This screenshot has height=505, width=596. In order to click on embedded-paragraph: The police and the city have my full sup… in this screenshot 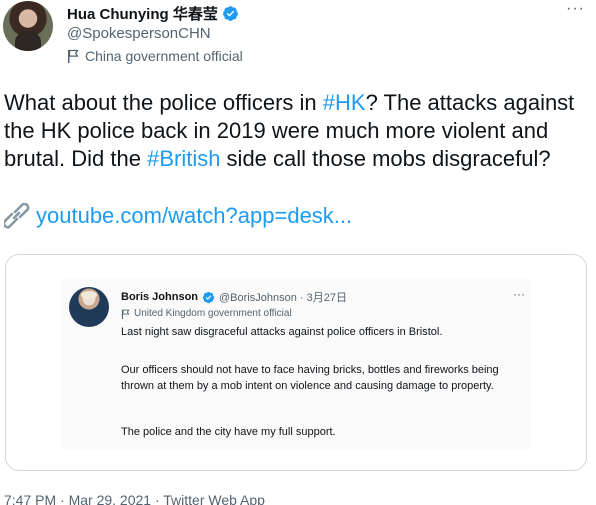, I will do `click(228, 432)`.